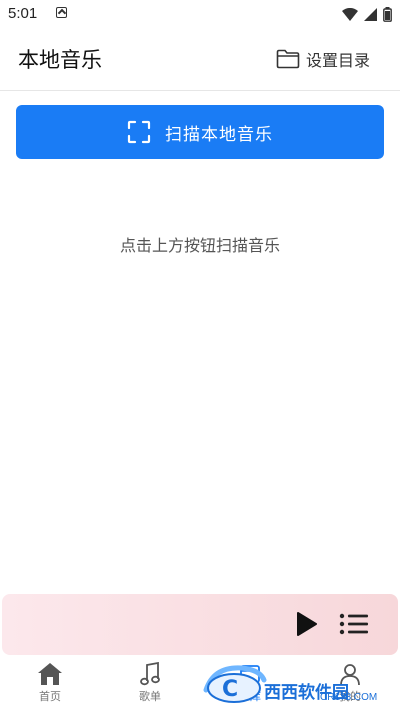 This screenshot has height=710, width=400. What do you see at coordinates (200, 59) in the screenshot?
I see `app-header: 本地音乐 设置目录` at bounding box center [200, 59].